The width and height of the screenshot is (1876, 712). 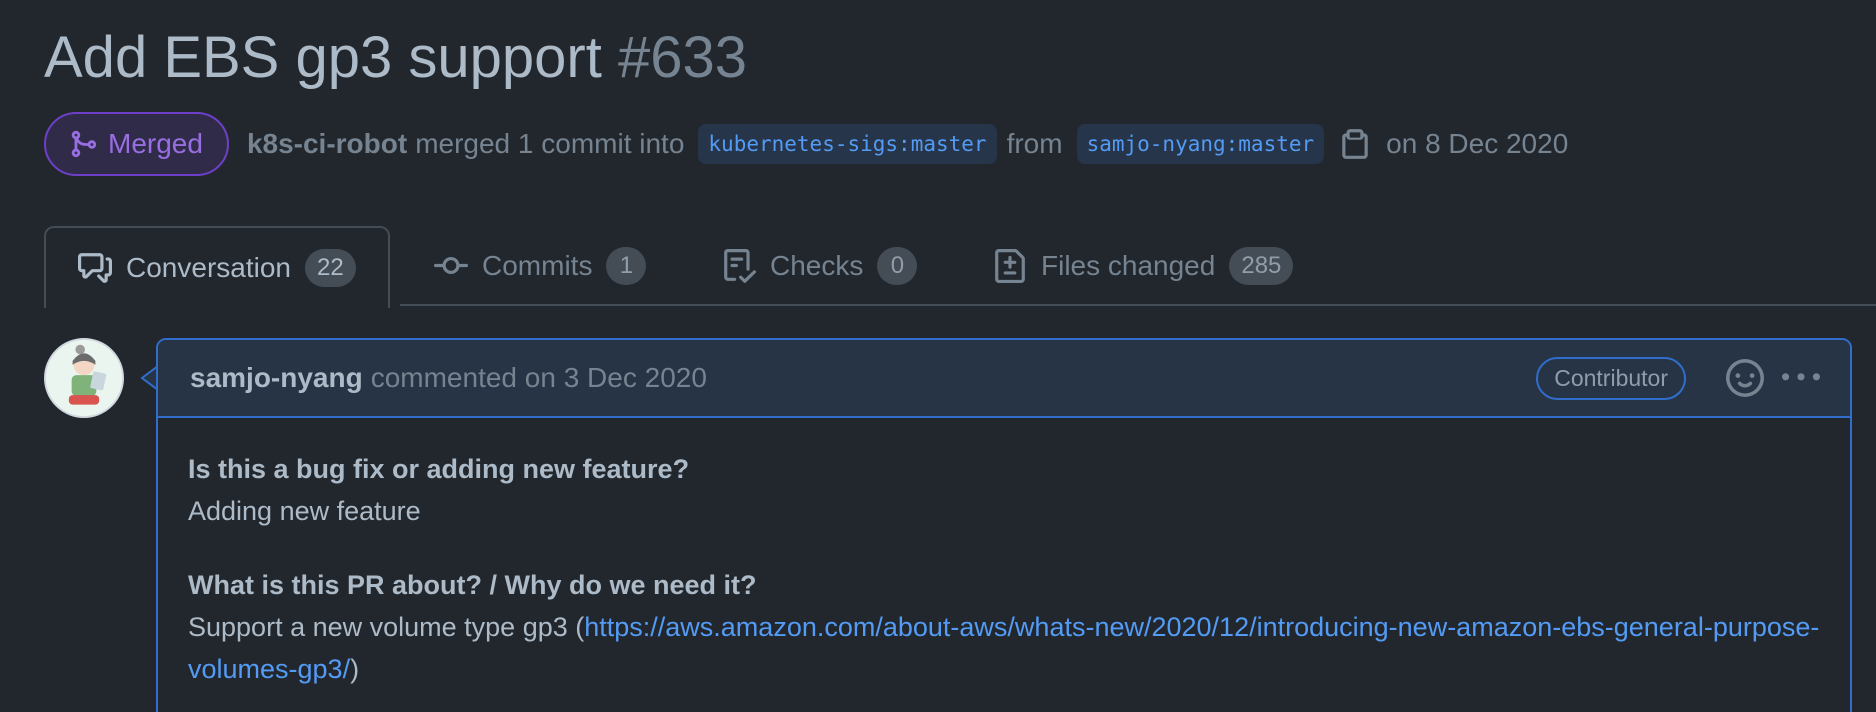 I want to click on from-text: from, so click(x=1034, y=143).